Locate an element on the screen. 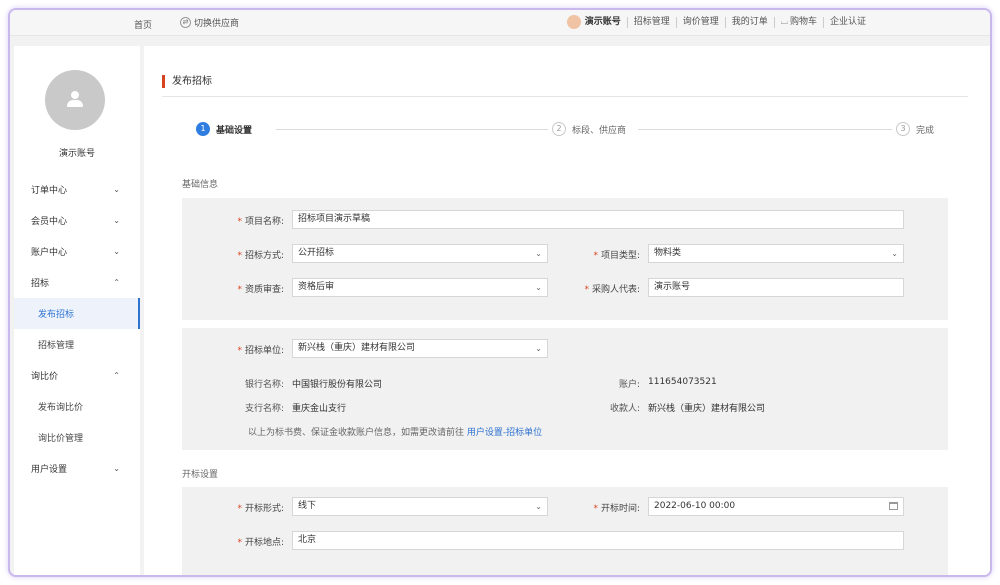  switch-icon: ⇄ is located at coordinates (185, 22).